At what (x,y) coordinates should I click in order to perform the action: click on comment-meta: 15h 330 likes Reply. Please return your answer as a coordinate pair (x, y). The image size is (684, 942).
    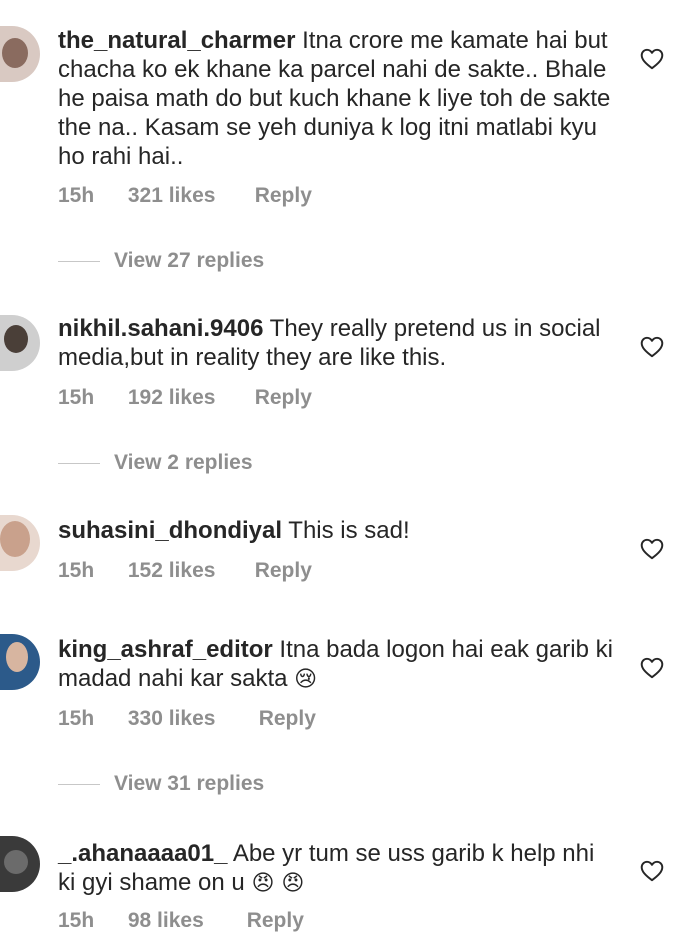
    Looking at the image, I should click on (187, 719).